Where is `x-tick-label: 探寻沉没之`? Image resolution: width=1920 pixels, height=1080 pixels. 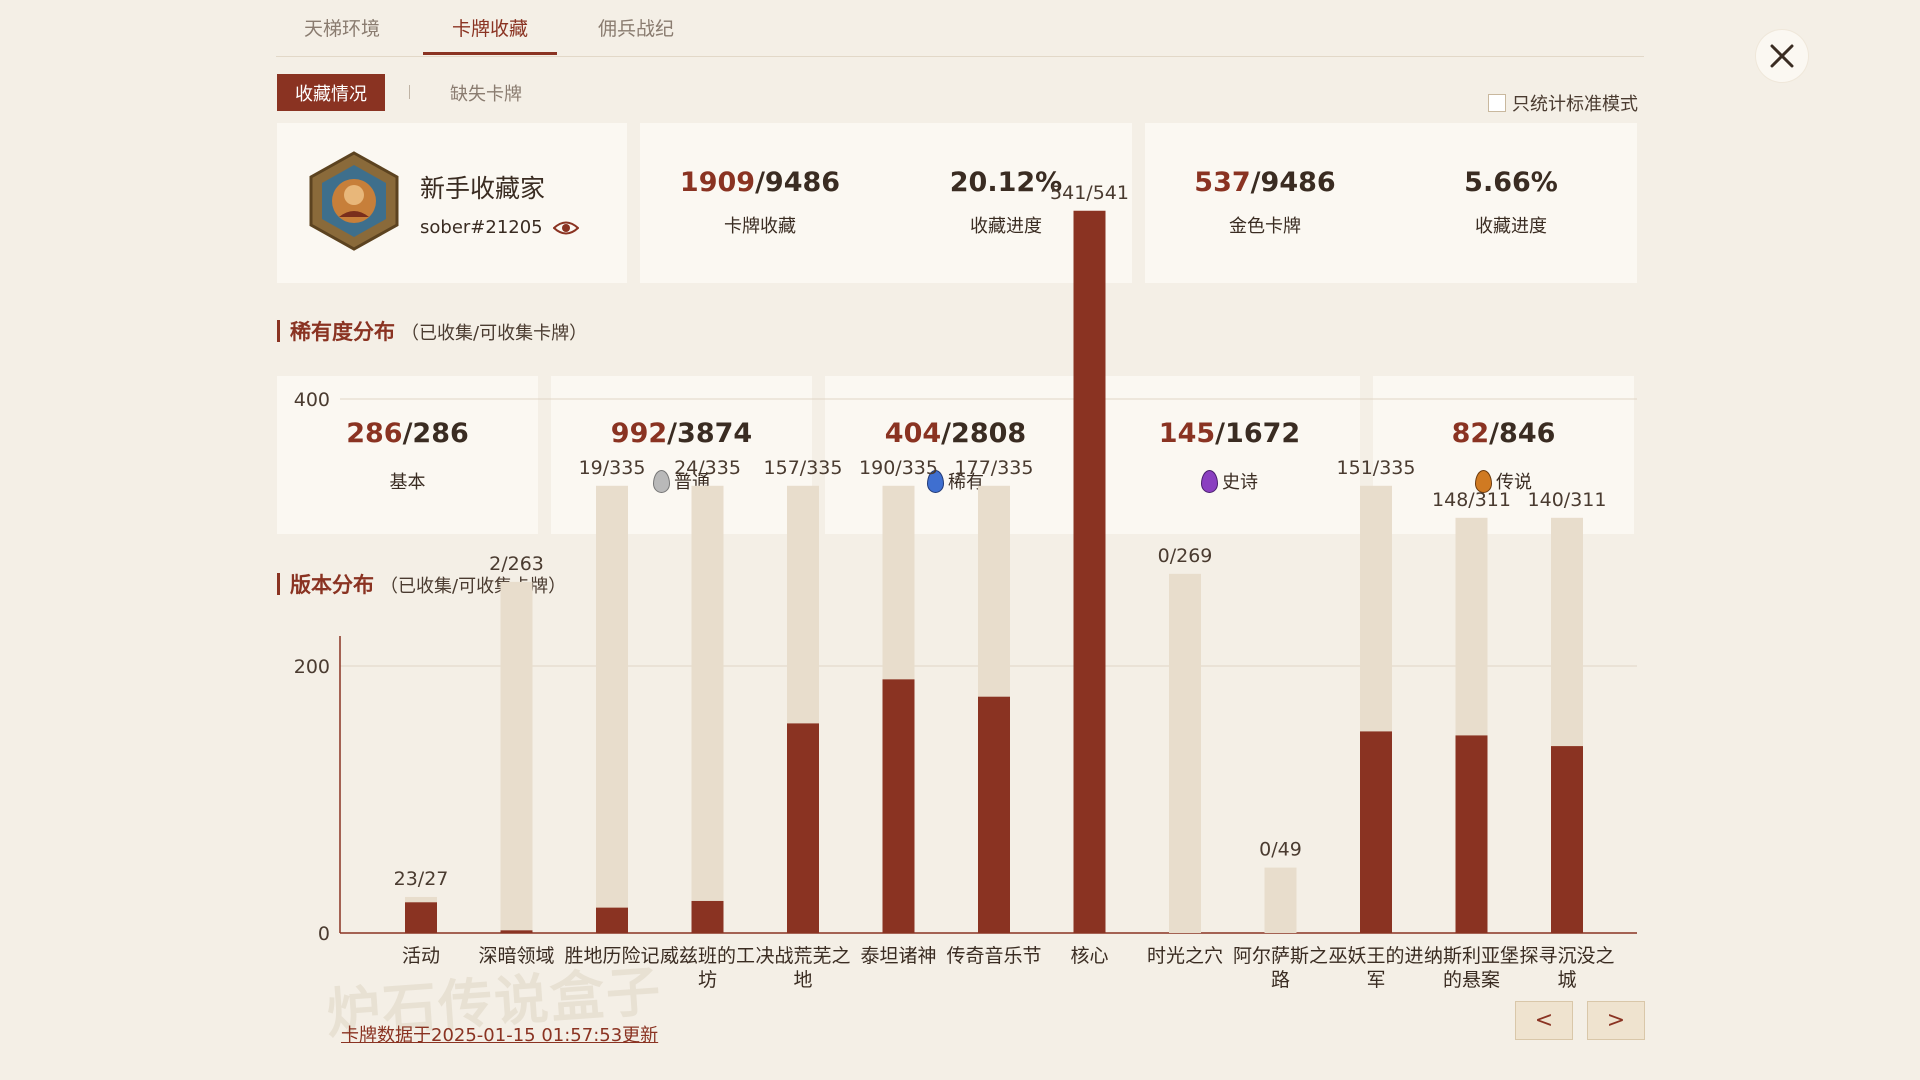
x-tick-label: 探寻沉没之 is located at coordinates (1566, 956).